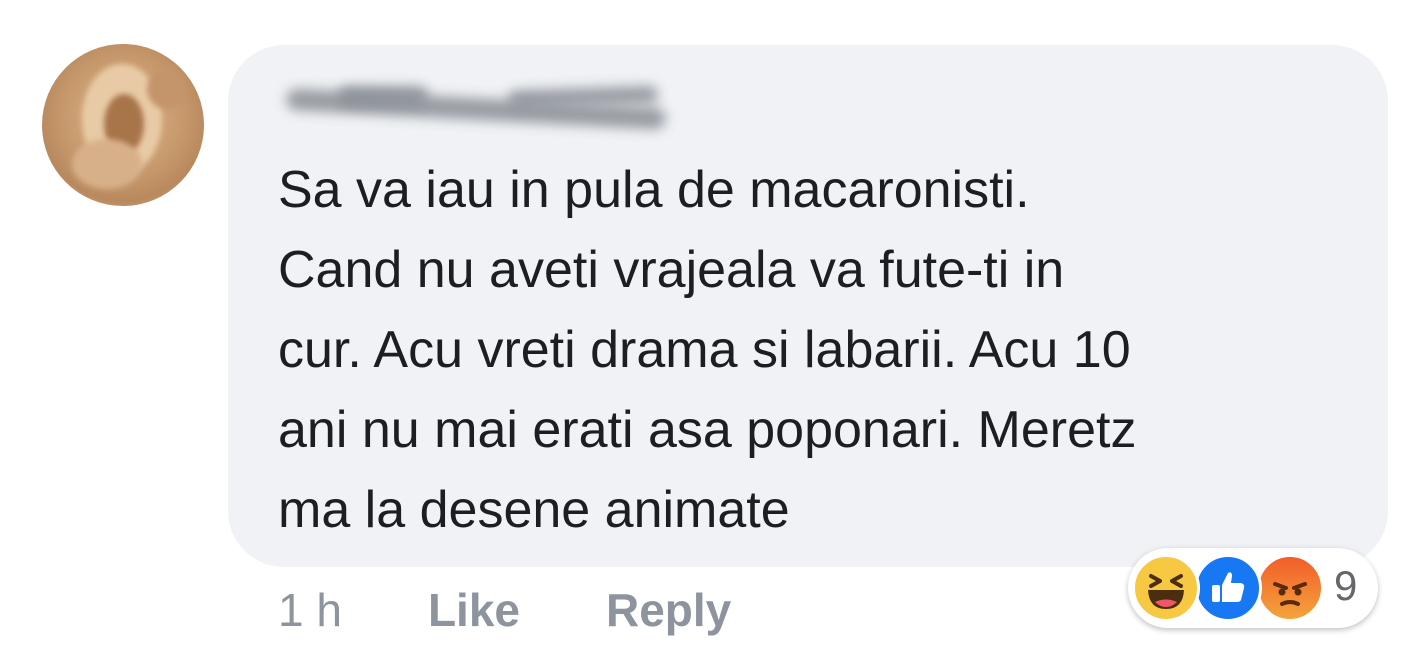 This screenshot has width=1425, height=672. Describe the element at coordinates (1166, 588) in the screenshot. I see `haha-icon` at that location.